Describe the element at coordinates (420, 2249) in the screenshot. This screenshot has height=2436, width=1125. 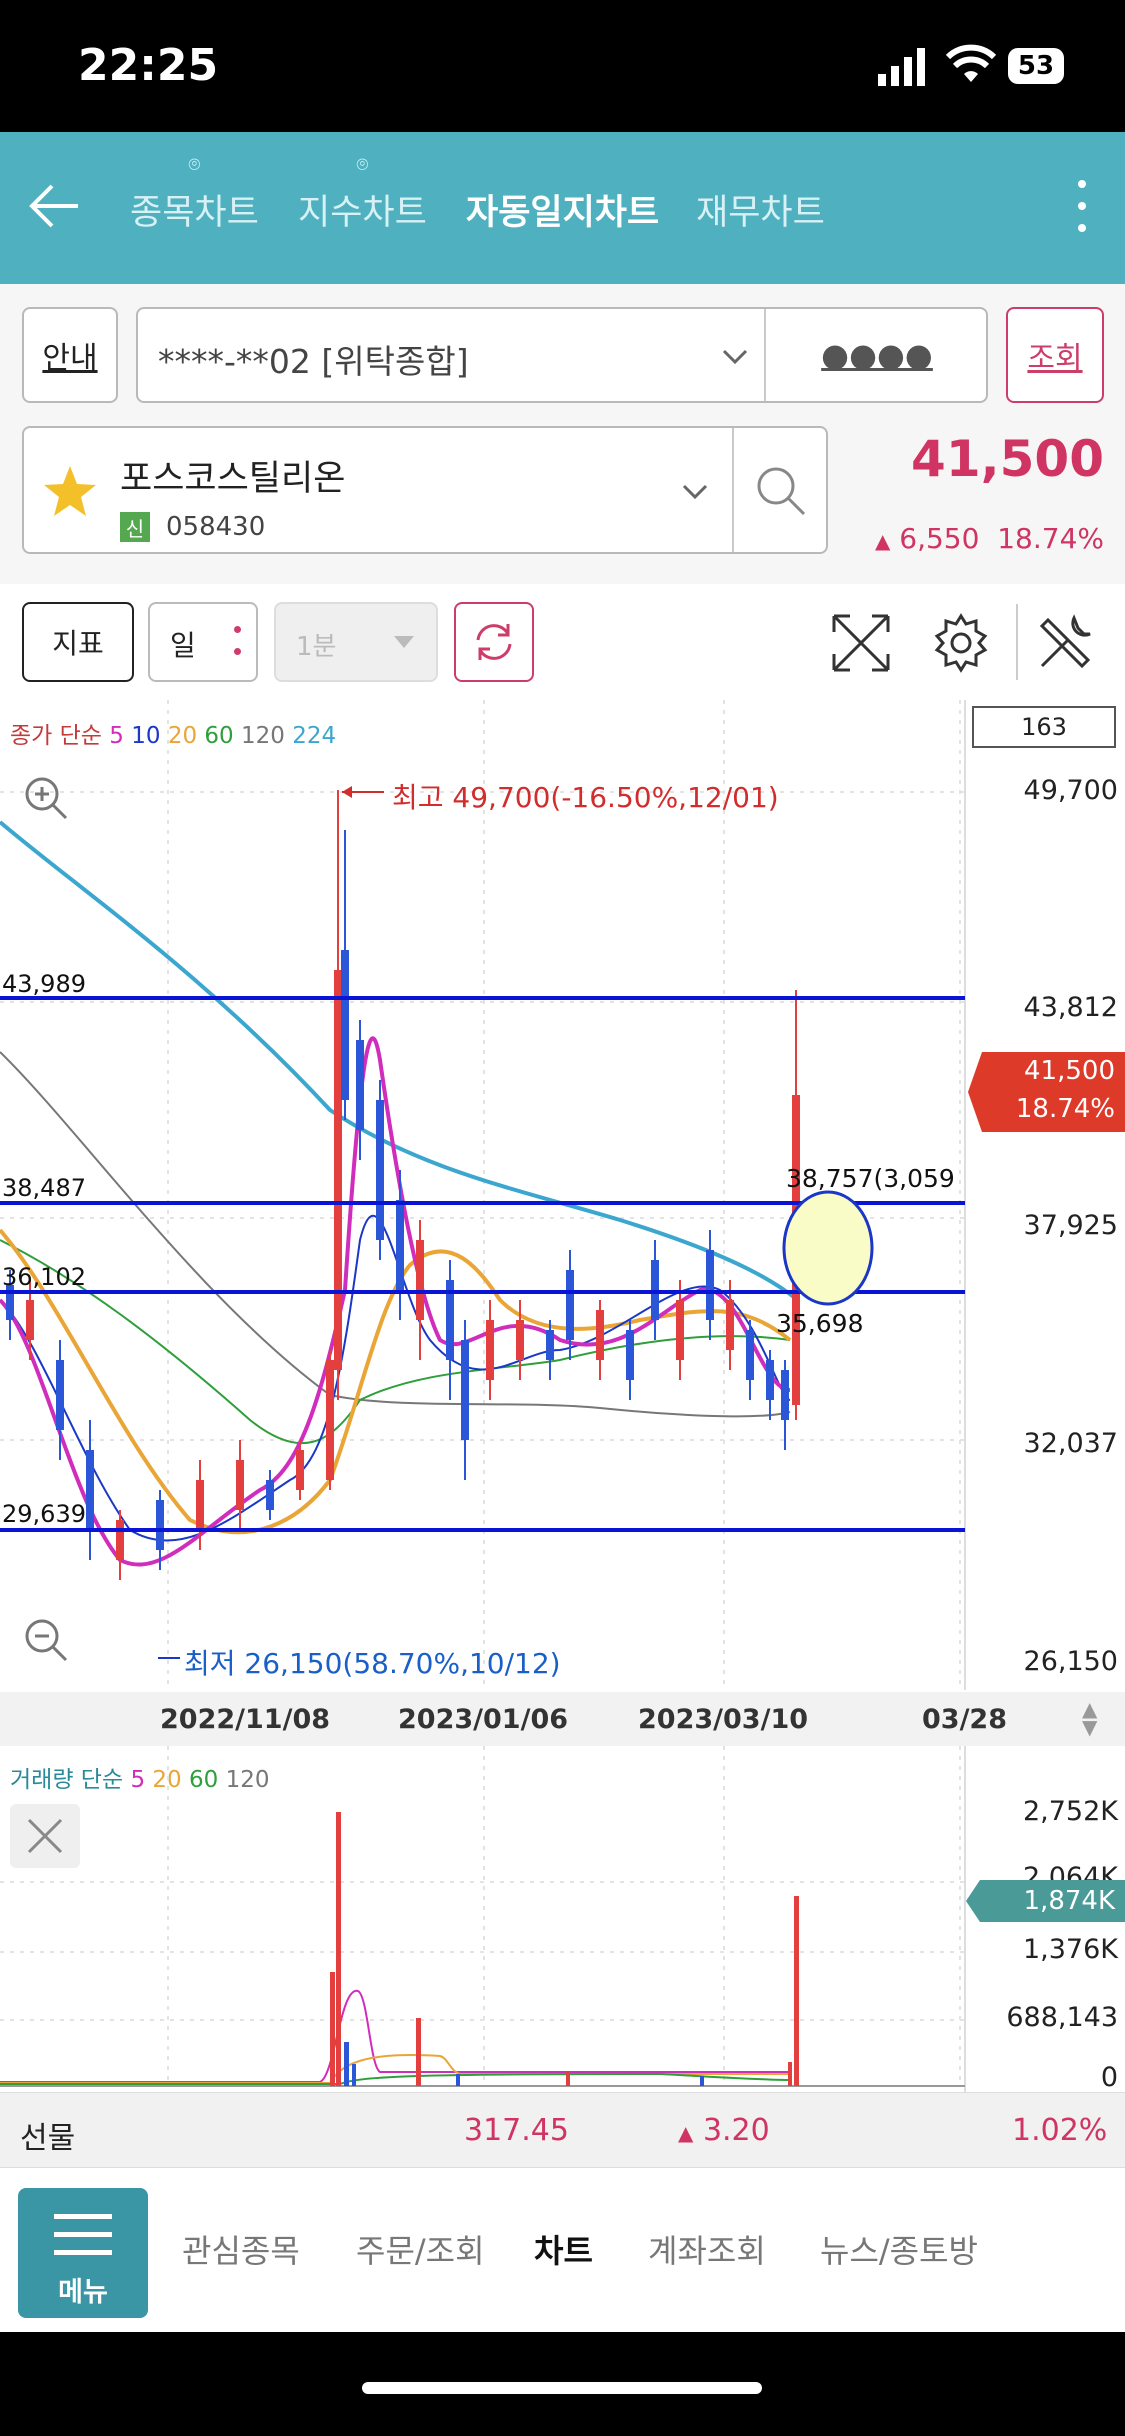
I see `nav-order: 주문/조회` at that location.